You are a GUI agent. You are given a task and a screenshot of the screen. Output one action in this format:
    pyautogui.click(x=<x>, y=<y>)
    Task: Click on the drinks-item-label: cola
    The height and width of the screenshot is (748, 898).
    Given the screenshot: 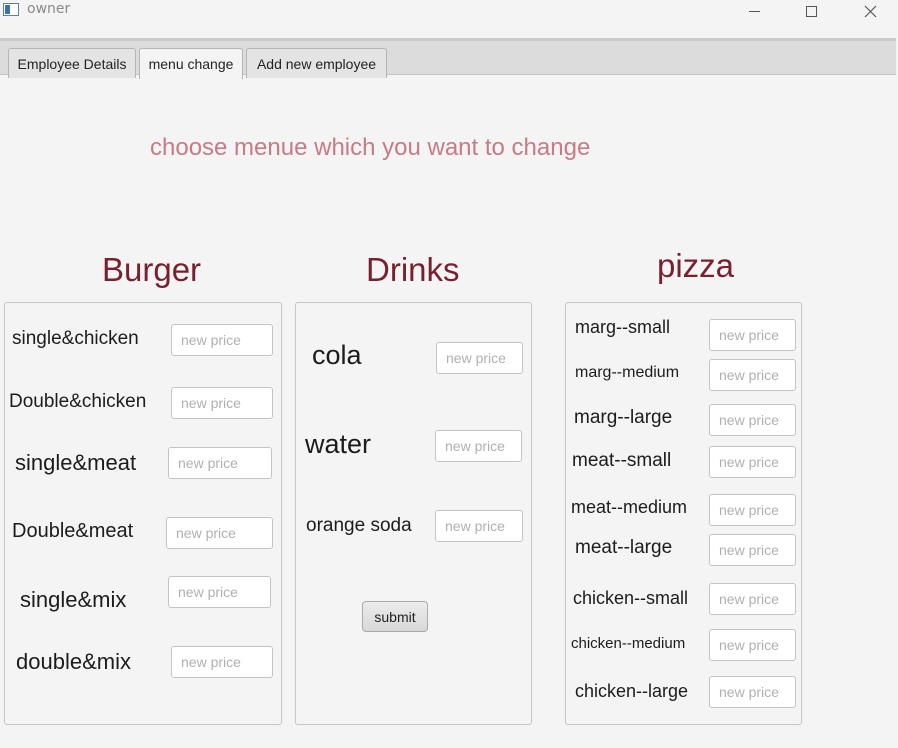 What is the action you would take?
    pyautogui.click(x=337, y=355)
    